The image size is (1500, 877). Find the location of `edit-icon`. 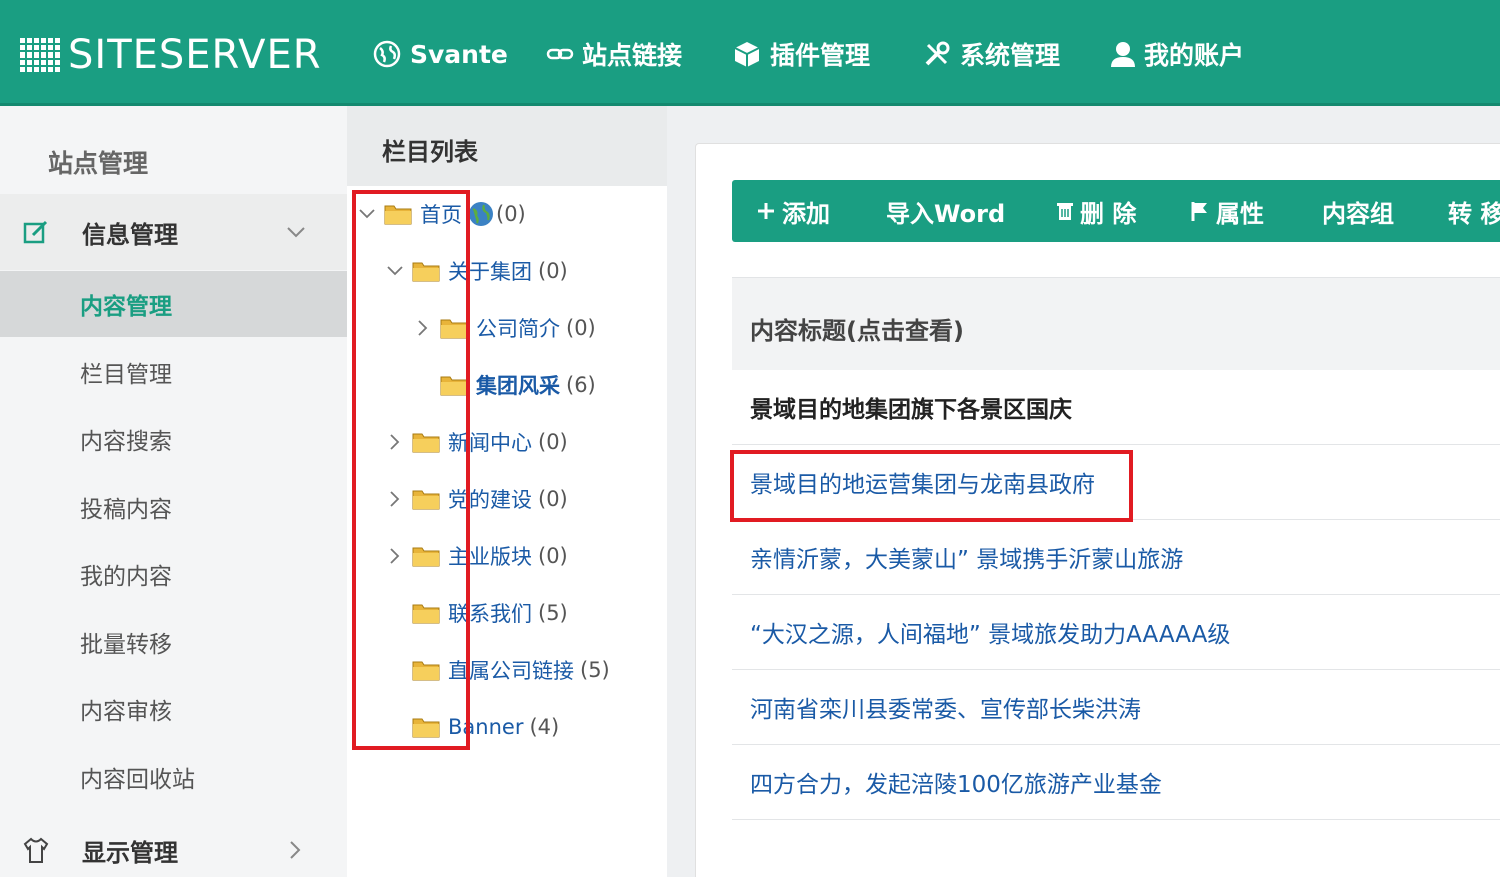

edit-icon is located at coordinates (35, 232).